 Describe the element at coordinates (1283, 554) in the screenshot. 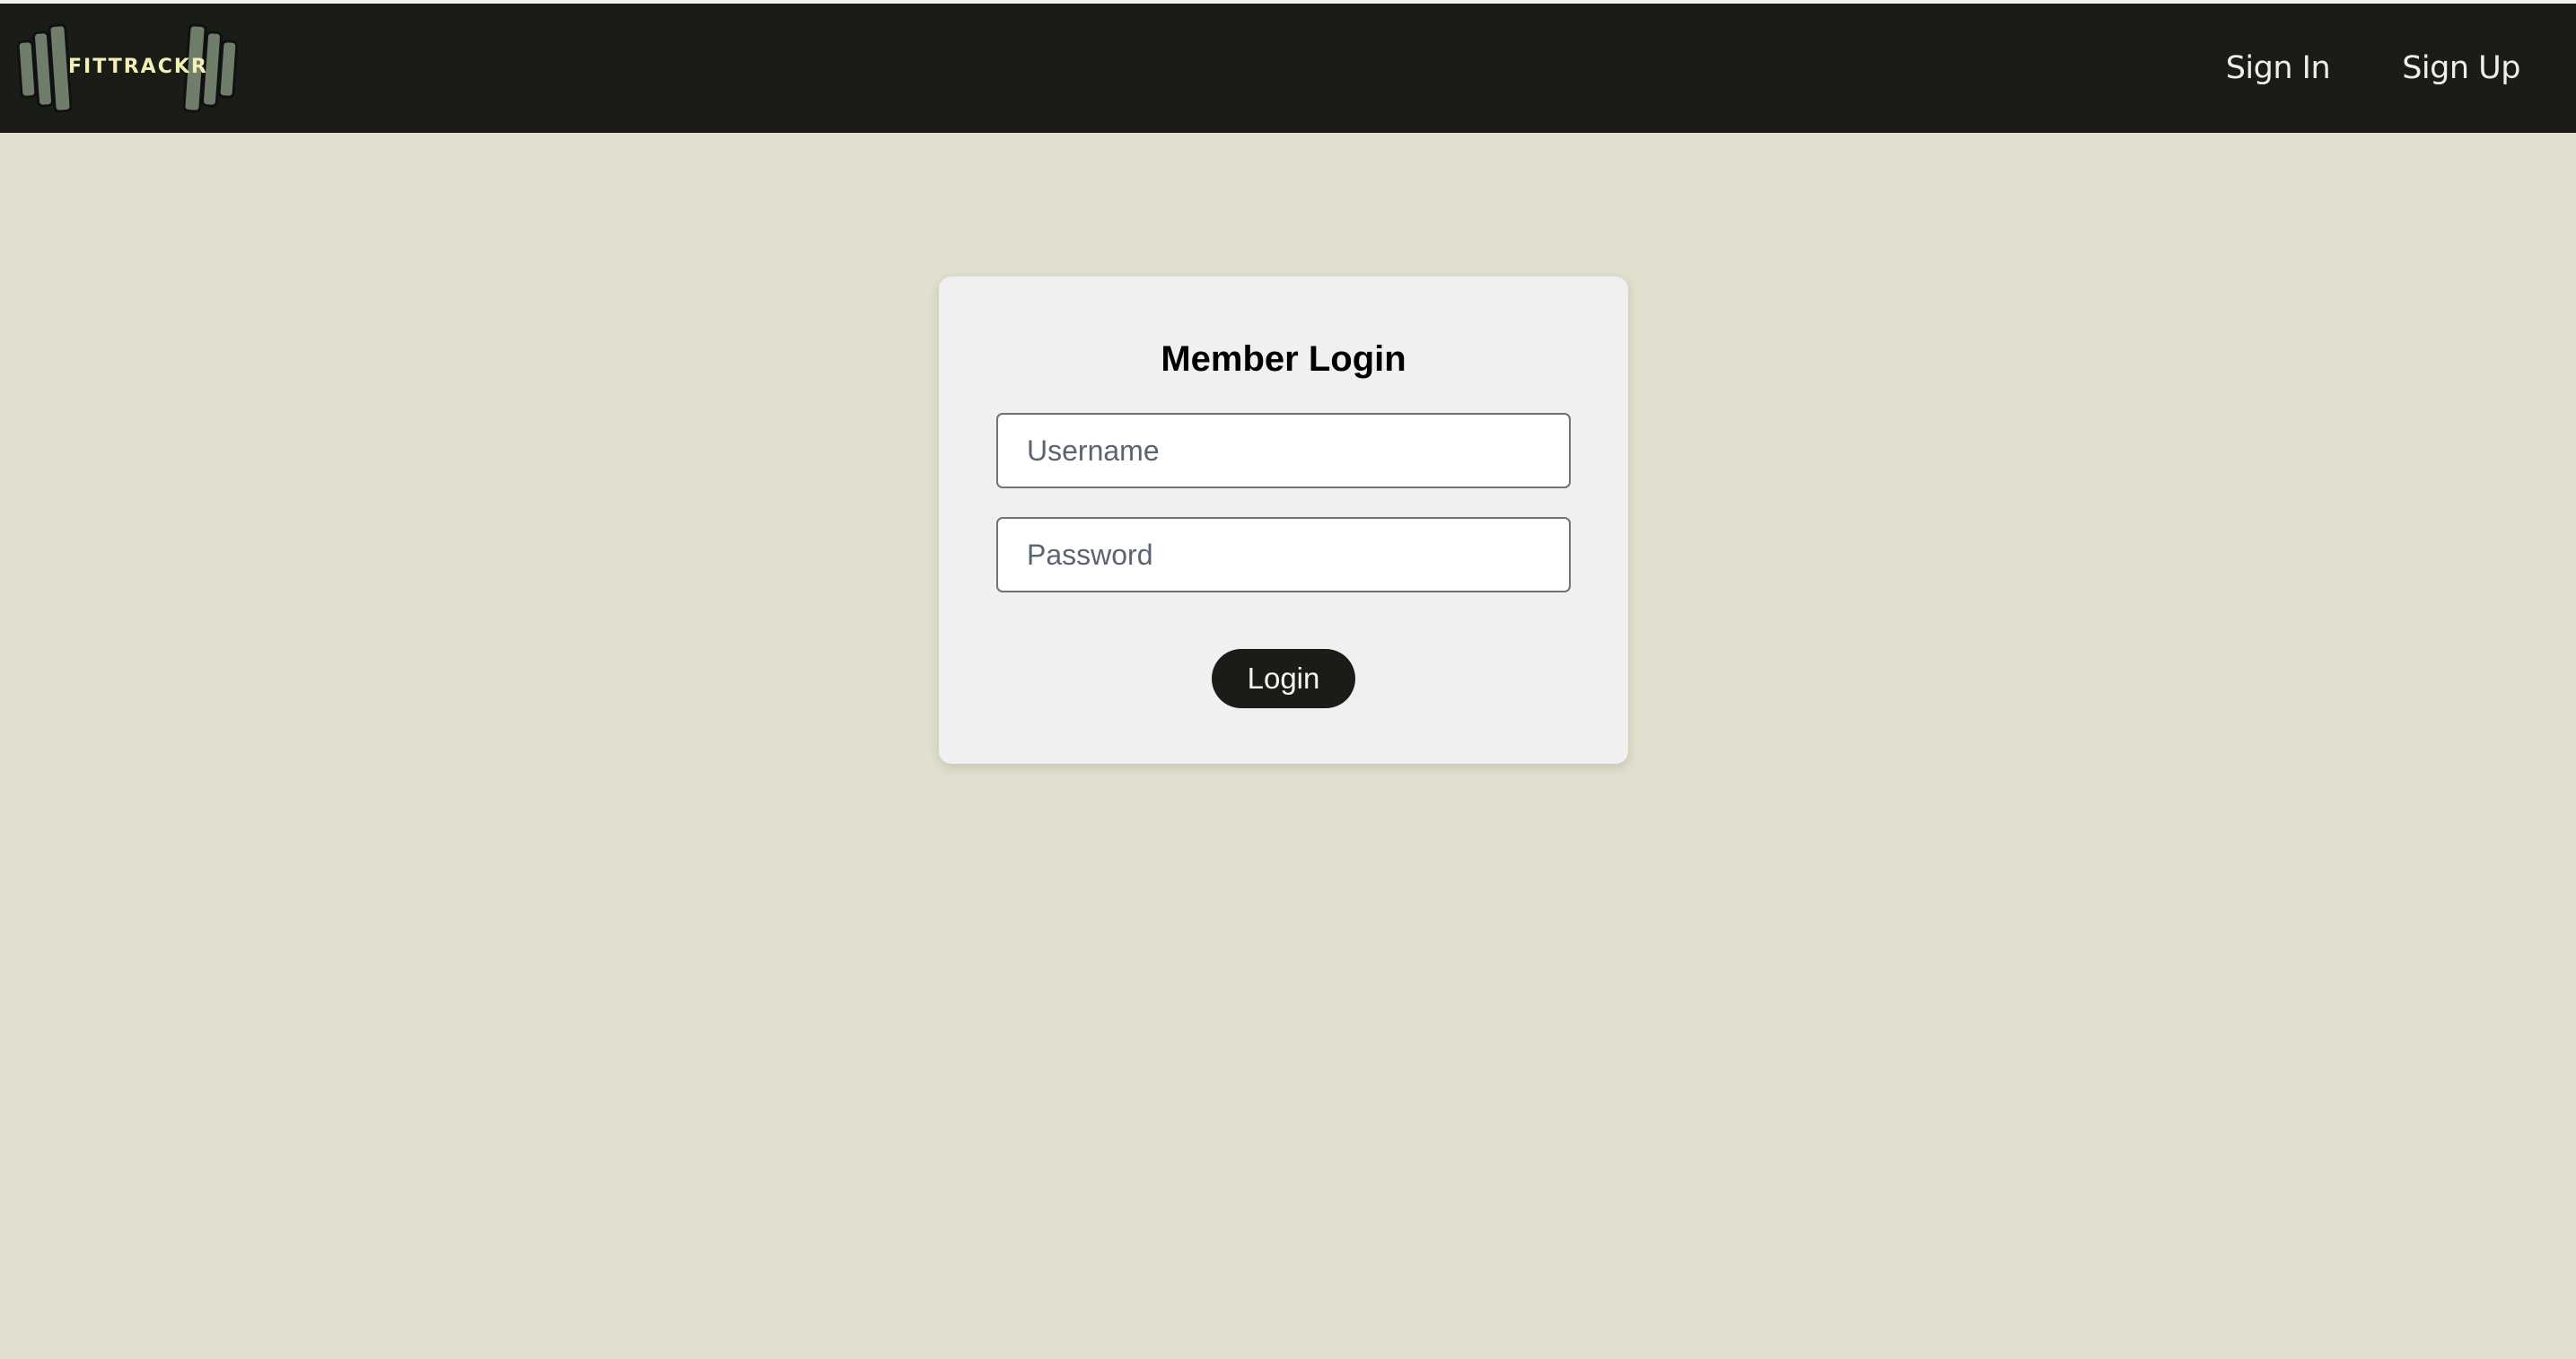

I see `password-input` at that location.